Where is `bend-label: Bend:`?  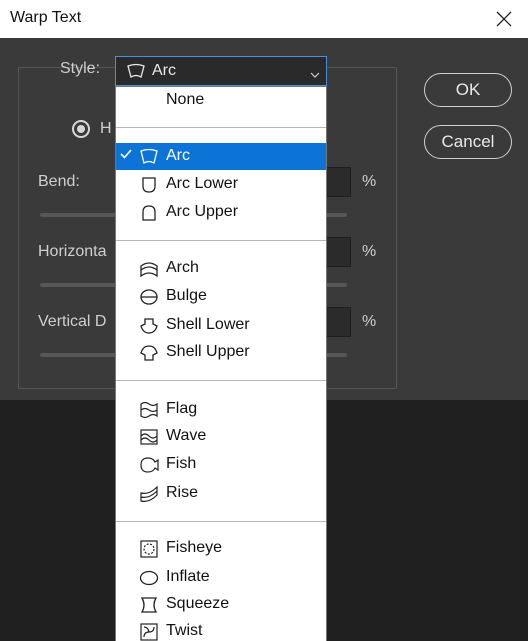
bend-label: Bend: is located at coordinates (59, 181).